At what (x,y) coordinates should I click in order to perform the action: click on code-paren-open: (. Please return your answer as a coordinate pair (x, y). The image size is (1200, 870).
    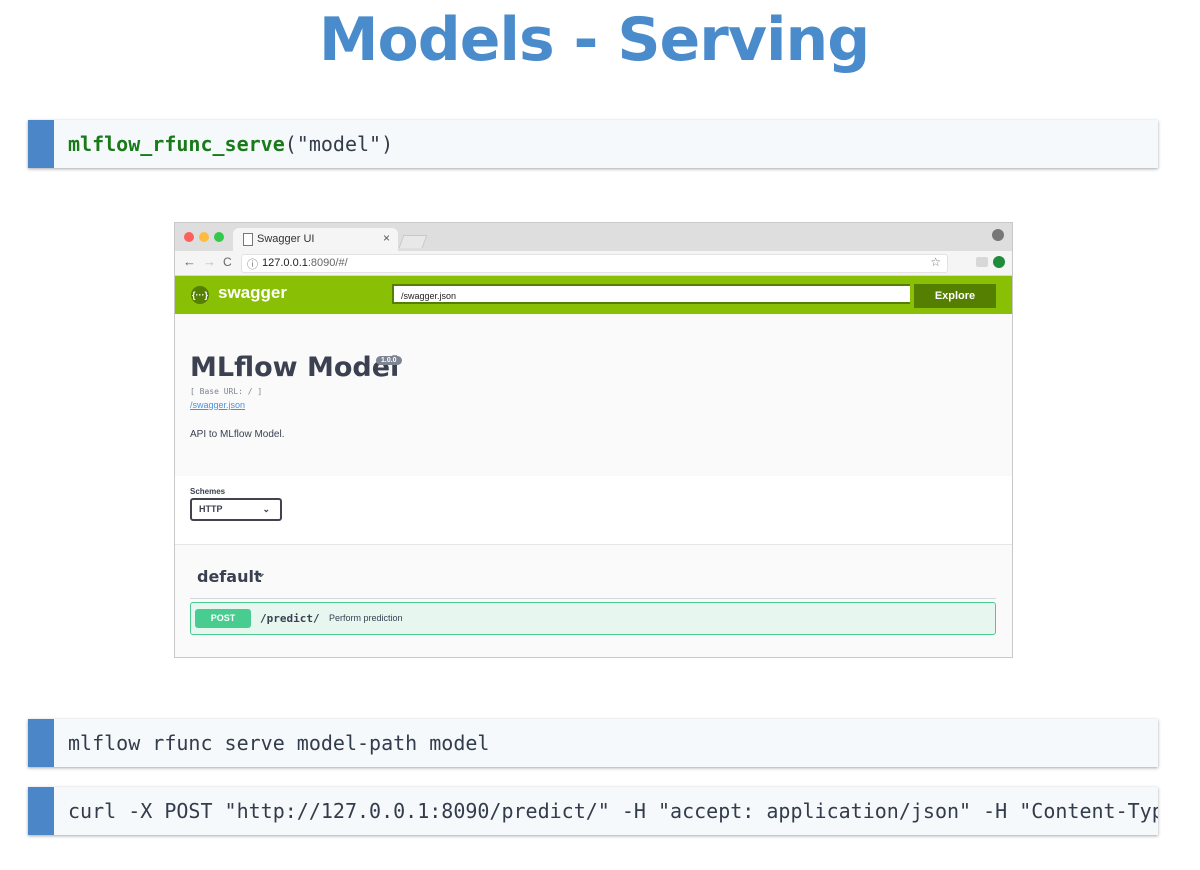
    Looking at the image, I should click on (290, 144).